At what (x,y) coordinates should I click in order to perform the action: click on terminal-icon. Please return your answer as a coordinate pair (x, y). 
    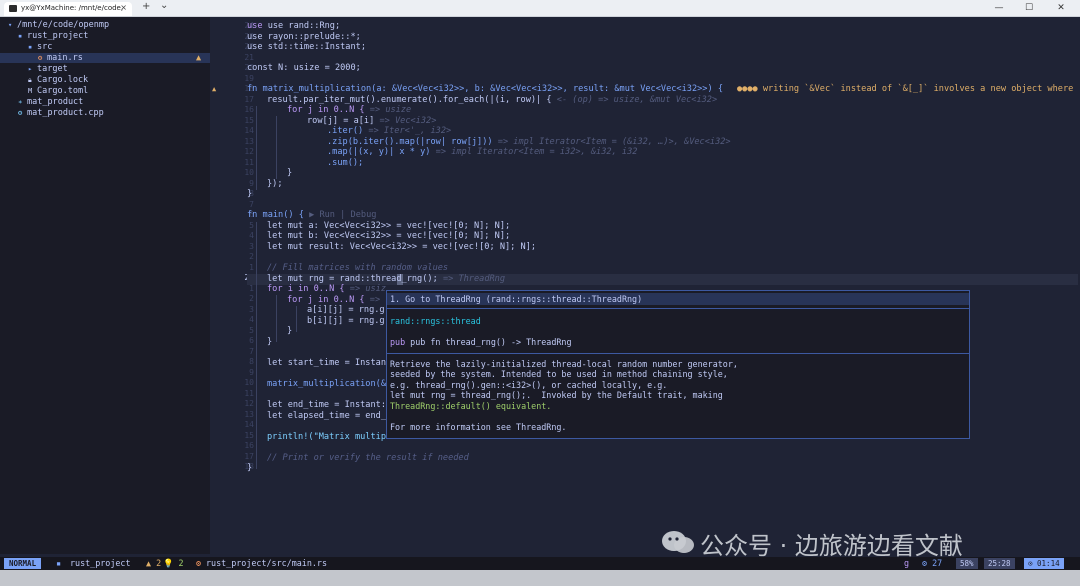
    Looking at the image, I should click on (13, 8).